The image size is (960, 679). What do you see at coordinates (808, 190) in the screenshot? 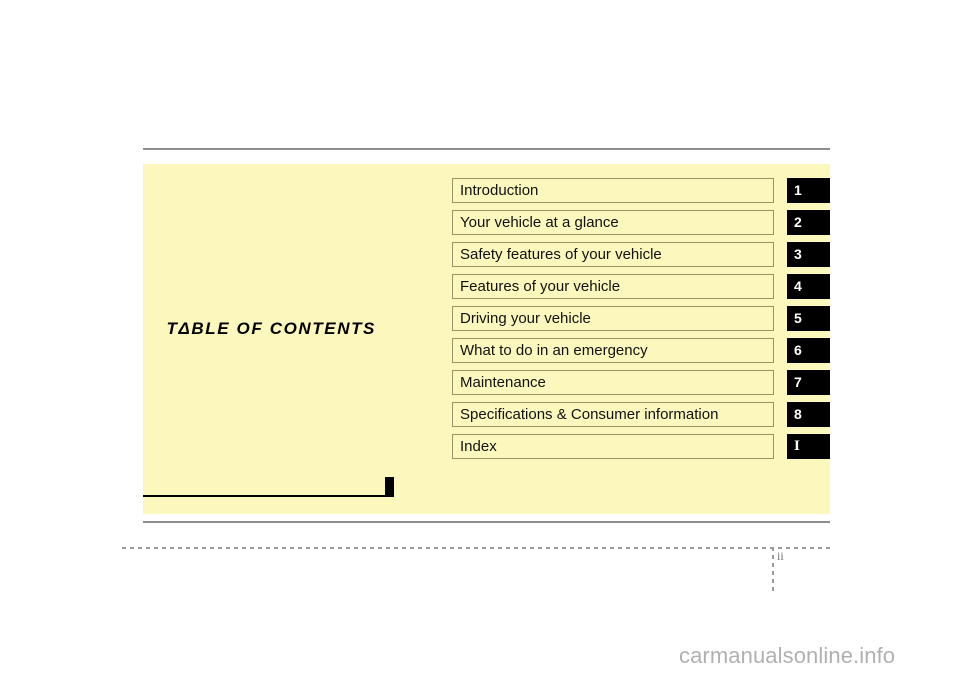
I see `toc-entry-badge: 1` at bounding box center [808, 190].